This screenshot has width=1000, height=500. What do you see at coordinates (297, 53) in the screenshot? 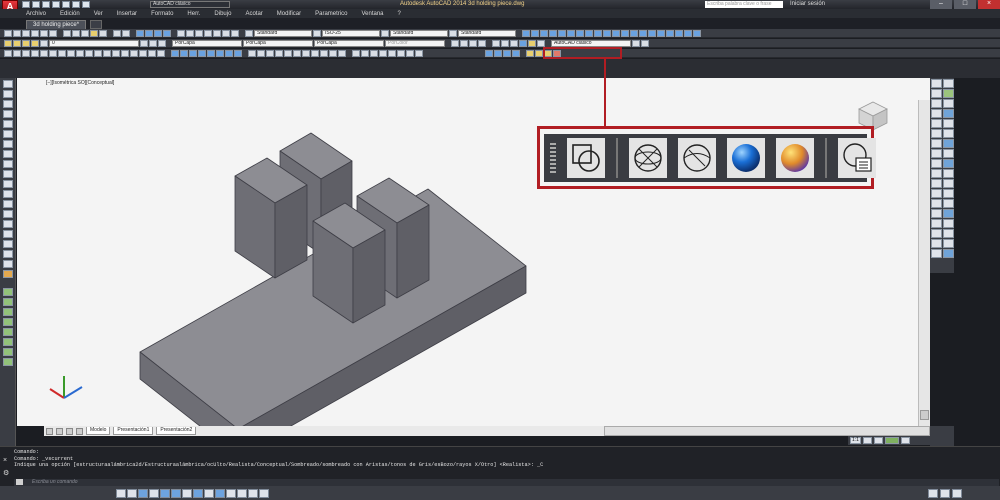
I see `view-back-icon` at bounding box center [297, 53].